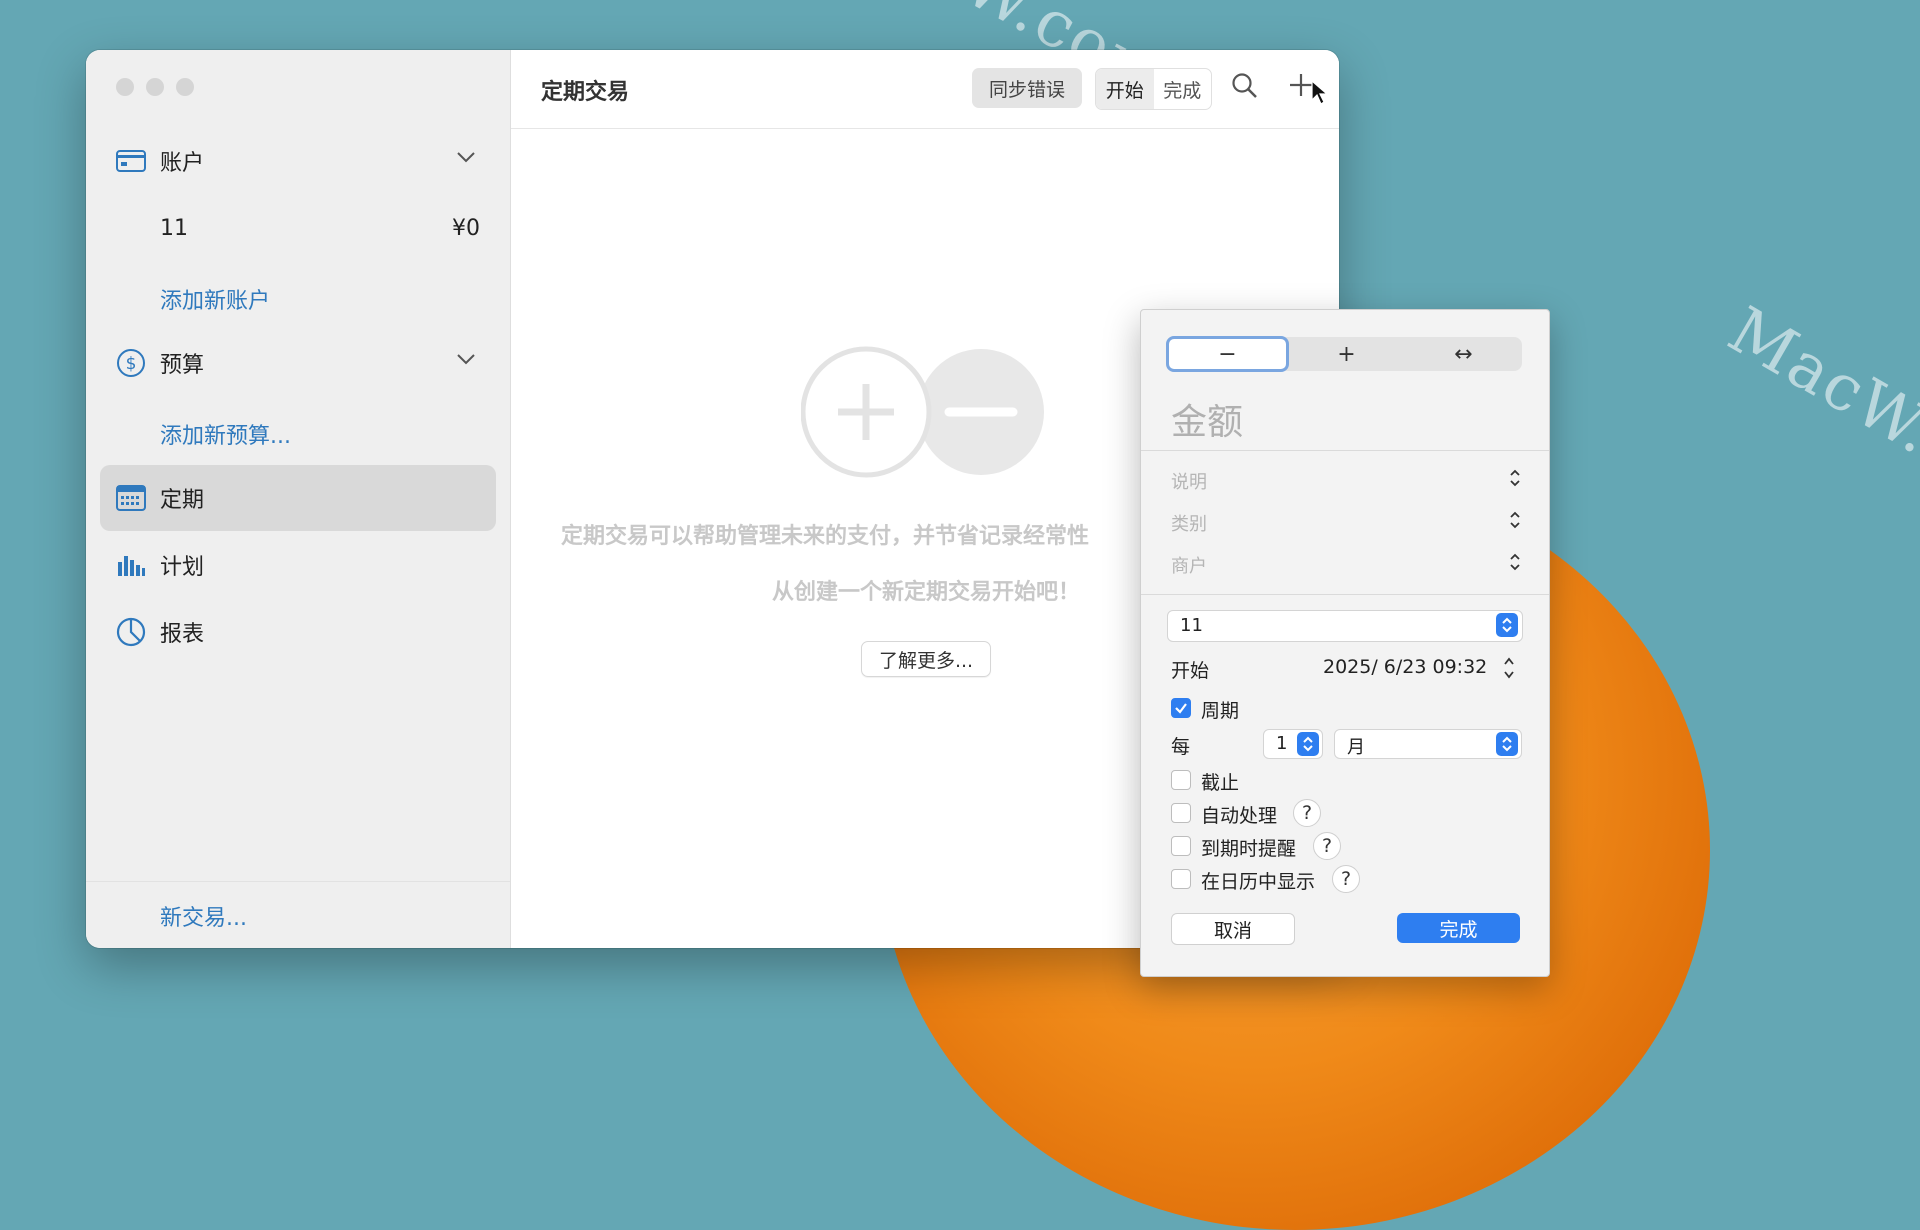  What do you see at coordinates (182, 634) in the screenshot?
I see `sidebar-label-reports: 报表` at bounding box center [182, 634].